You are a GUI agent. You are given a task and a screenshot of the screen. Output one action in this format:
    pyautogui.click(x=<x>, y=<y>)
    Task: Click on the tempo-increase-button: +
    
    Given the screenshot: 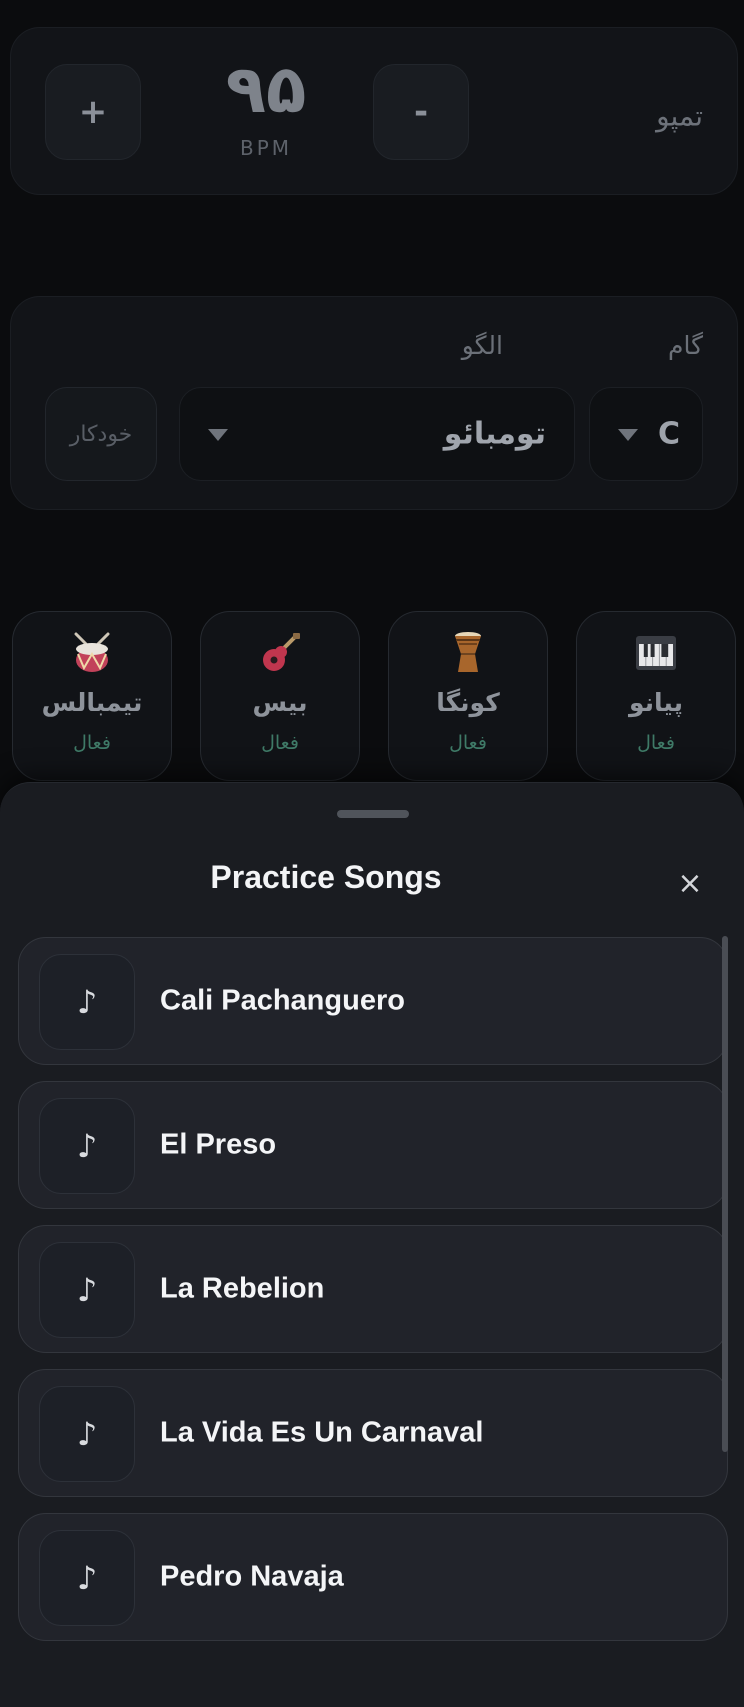 What is the action you would take?
    pyautogui.click(x=93, y=112)
    